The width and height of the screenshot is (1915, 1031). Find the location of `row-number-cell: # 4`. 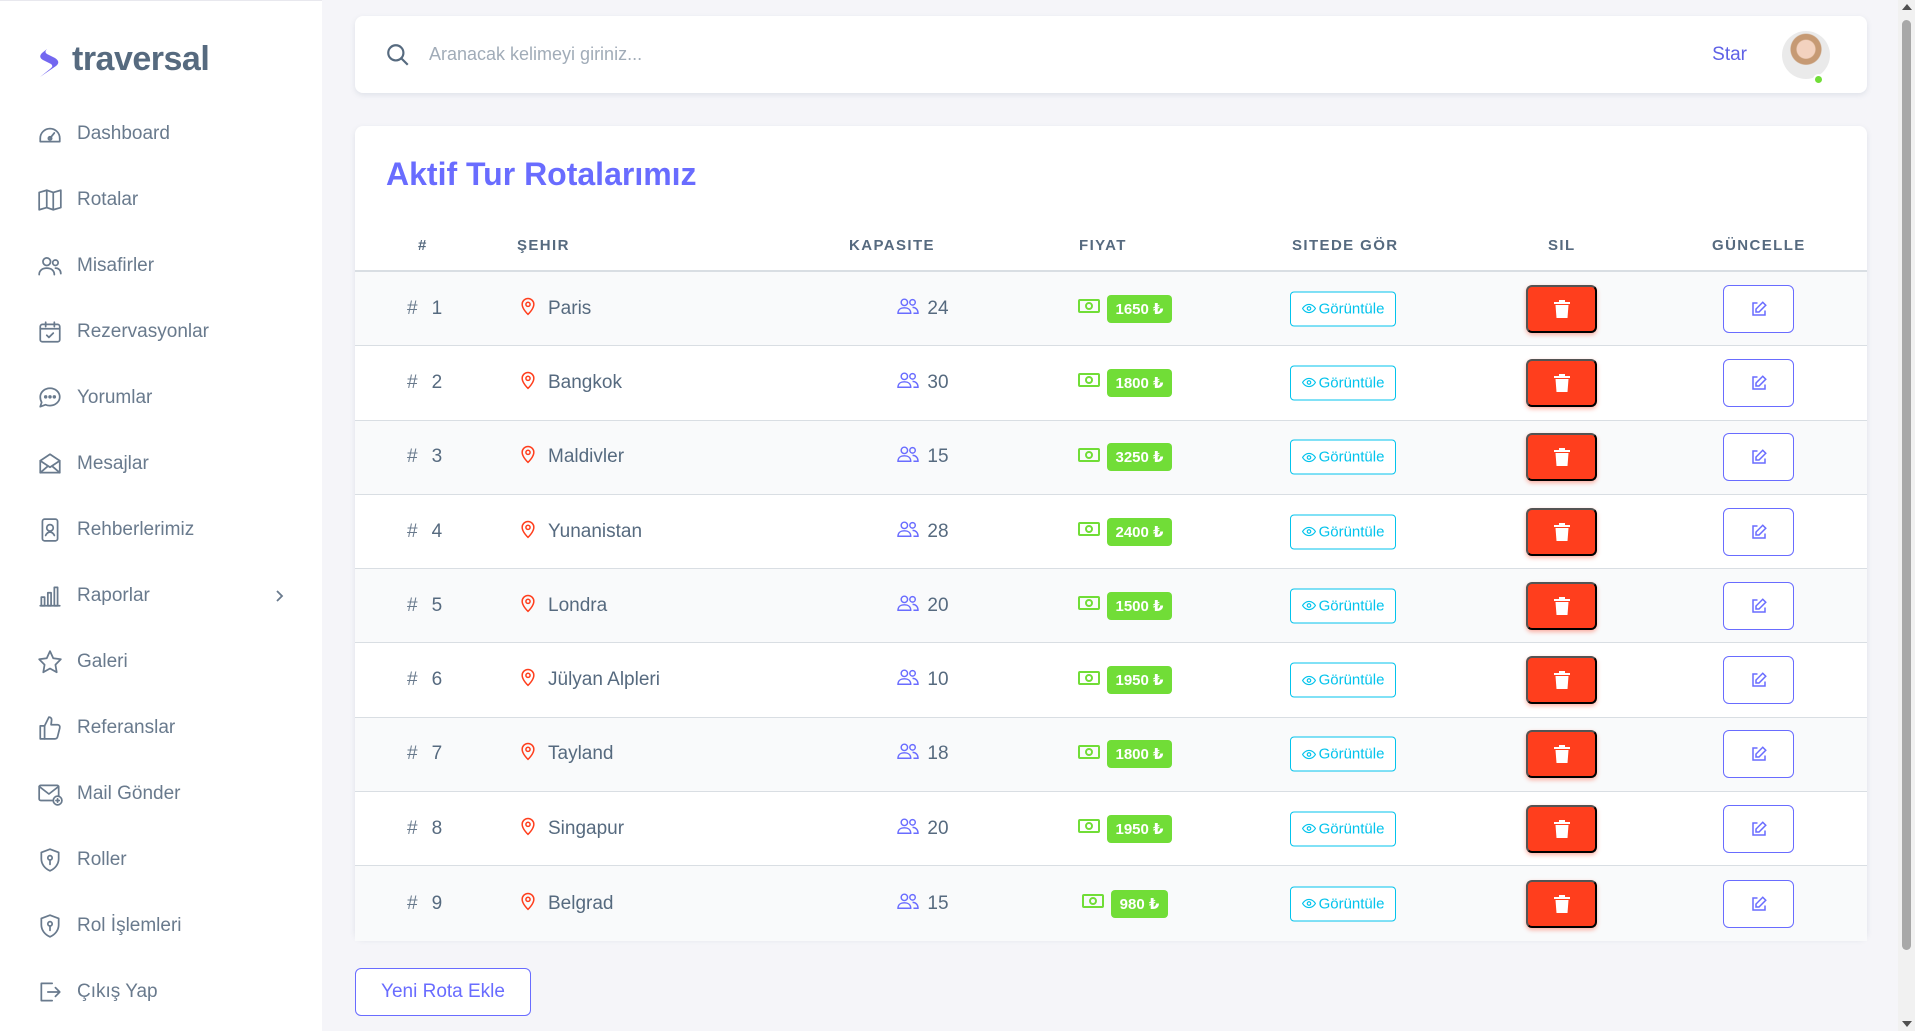

row-number-cell: # 4 is located at coordinates (424, 532).